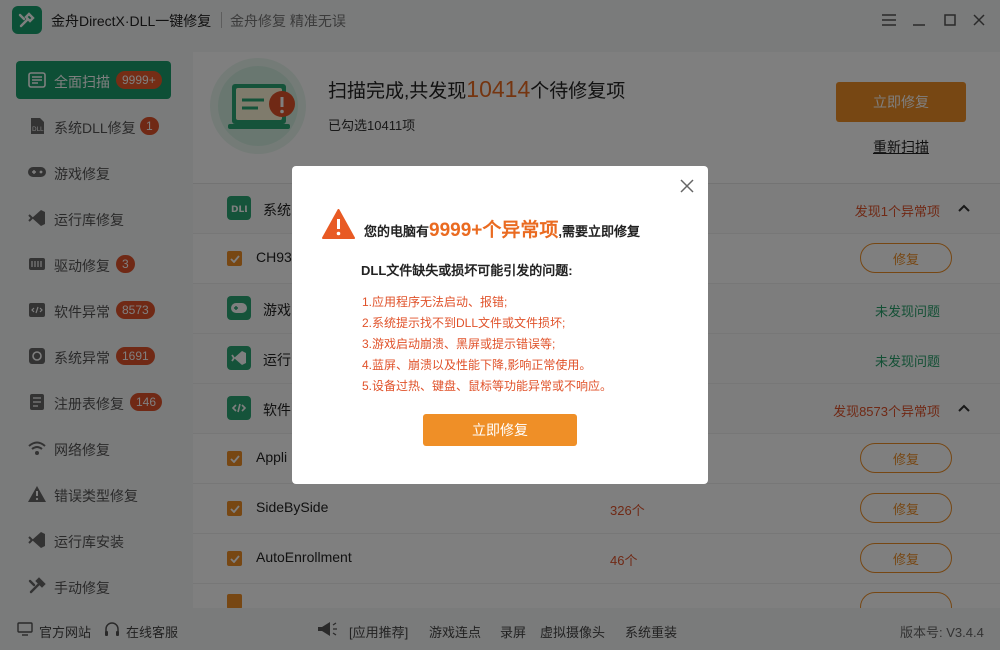  What do you see at coordinates (435, 302) in the screenshot?
I see `problem-item: 1.应用程序无法启动、报错;` at bounding box center [435, 302].